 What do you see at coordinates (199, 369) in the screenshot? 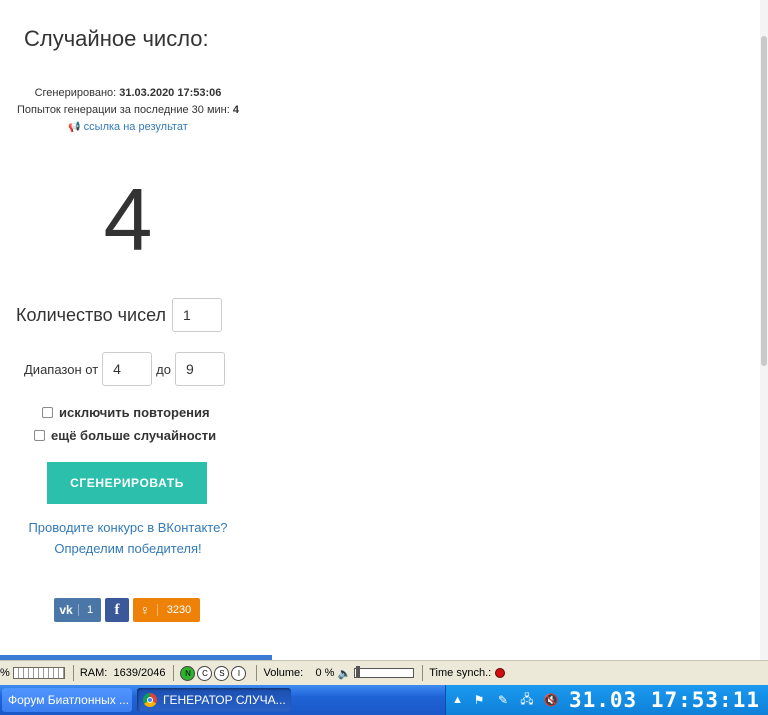
I see `range-to-input: 9` at bounding box center [199, 369].